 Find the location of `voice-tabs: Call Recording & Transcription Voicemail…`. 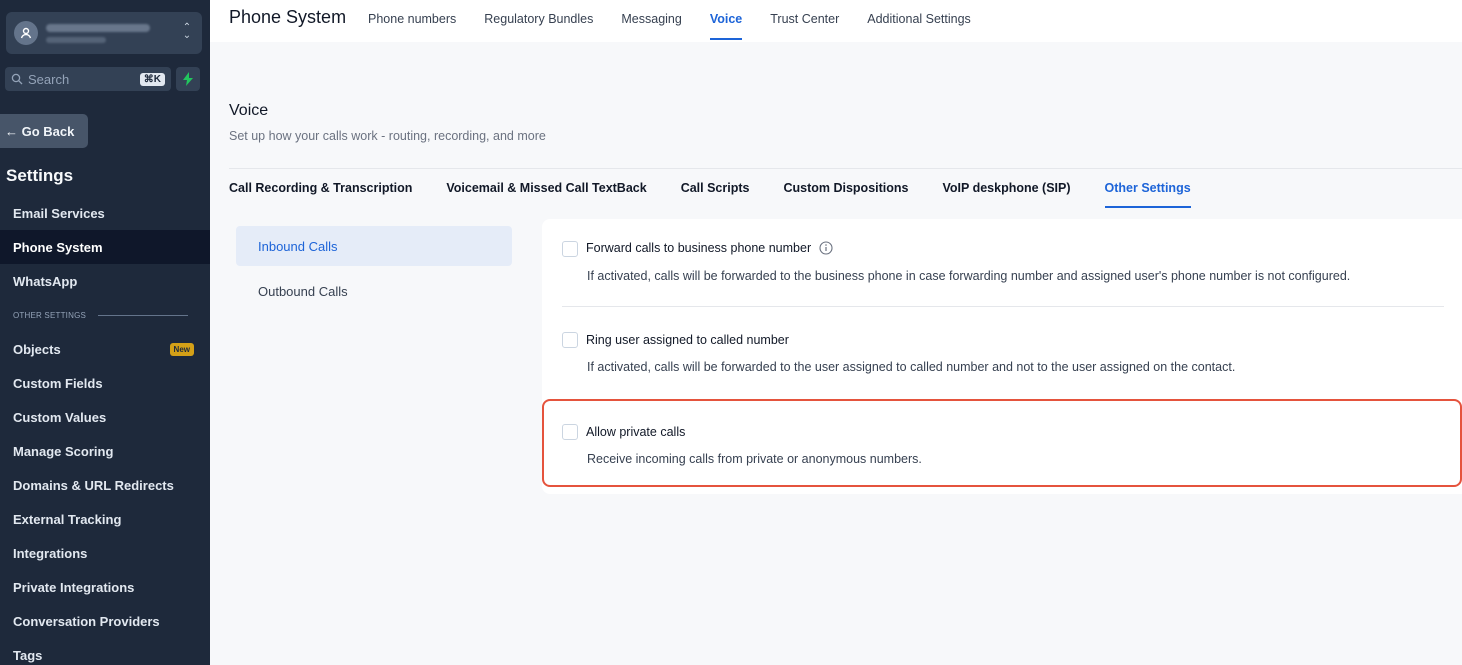

voice-tabs: Call Recording & Transcription Voicemail… is located at coordinates (727, 194).